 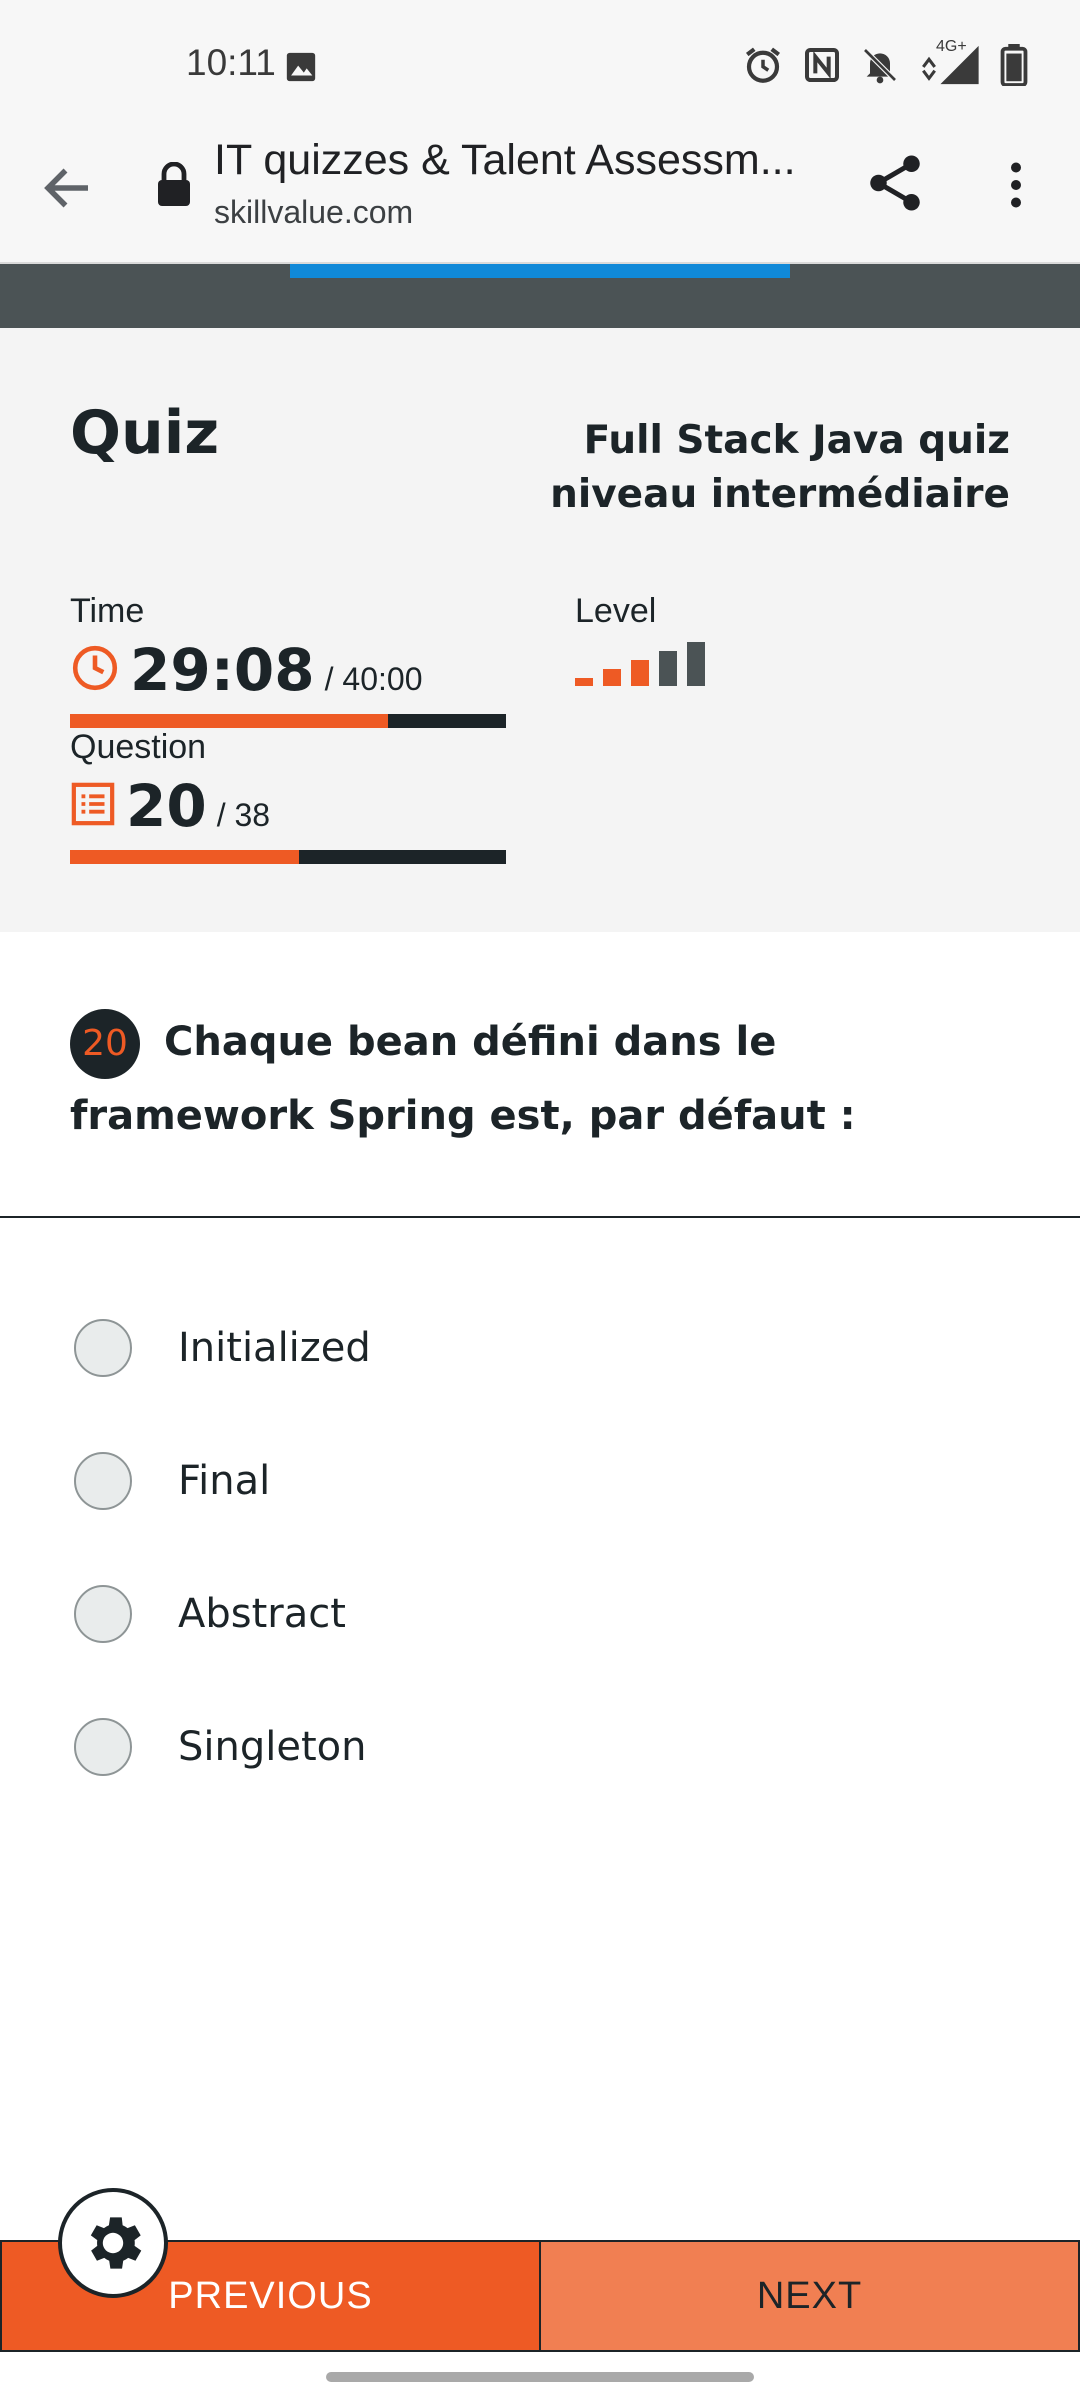 What do you see at coordinates (950, 64) in the screenshot?
I see `network-4g-icon: 4G+` at bounding box center [950, 64].